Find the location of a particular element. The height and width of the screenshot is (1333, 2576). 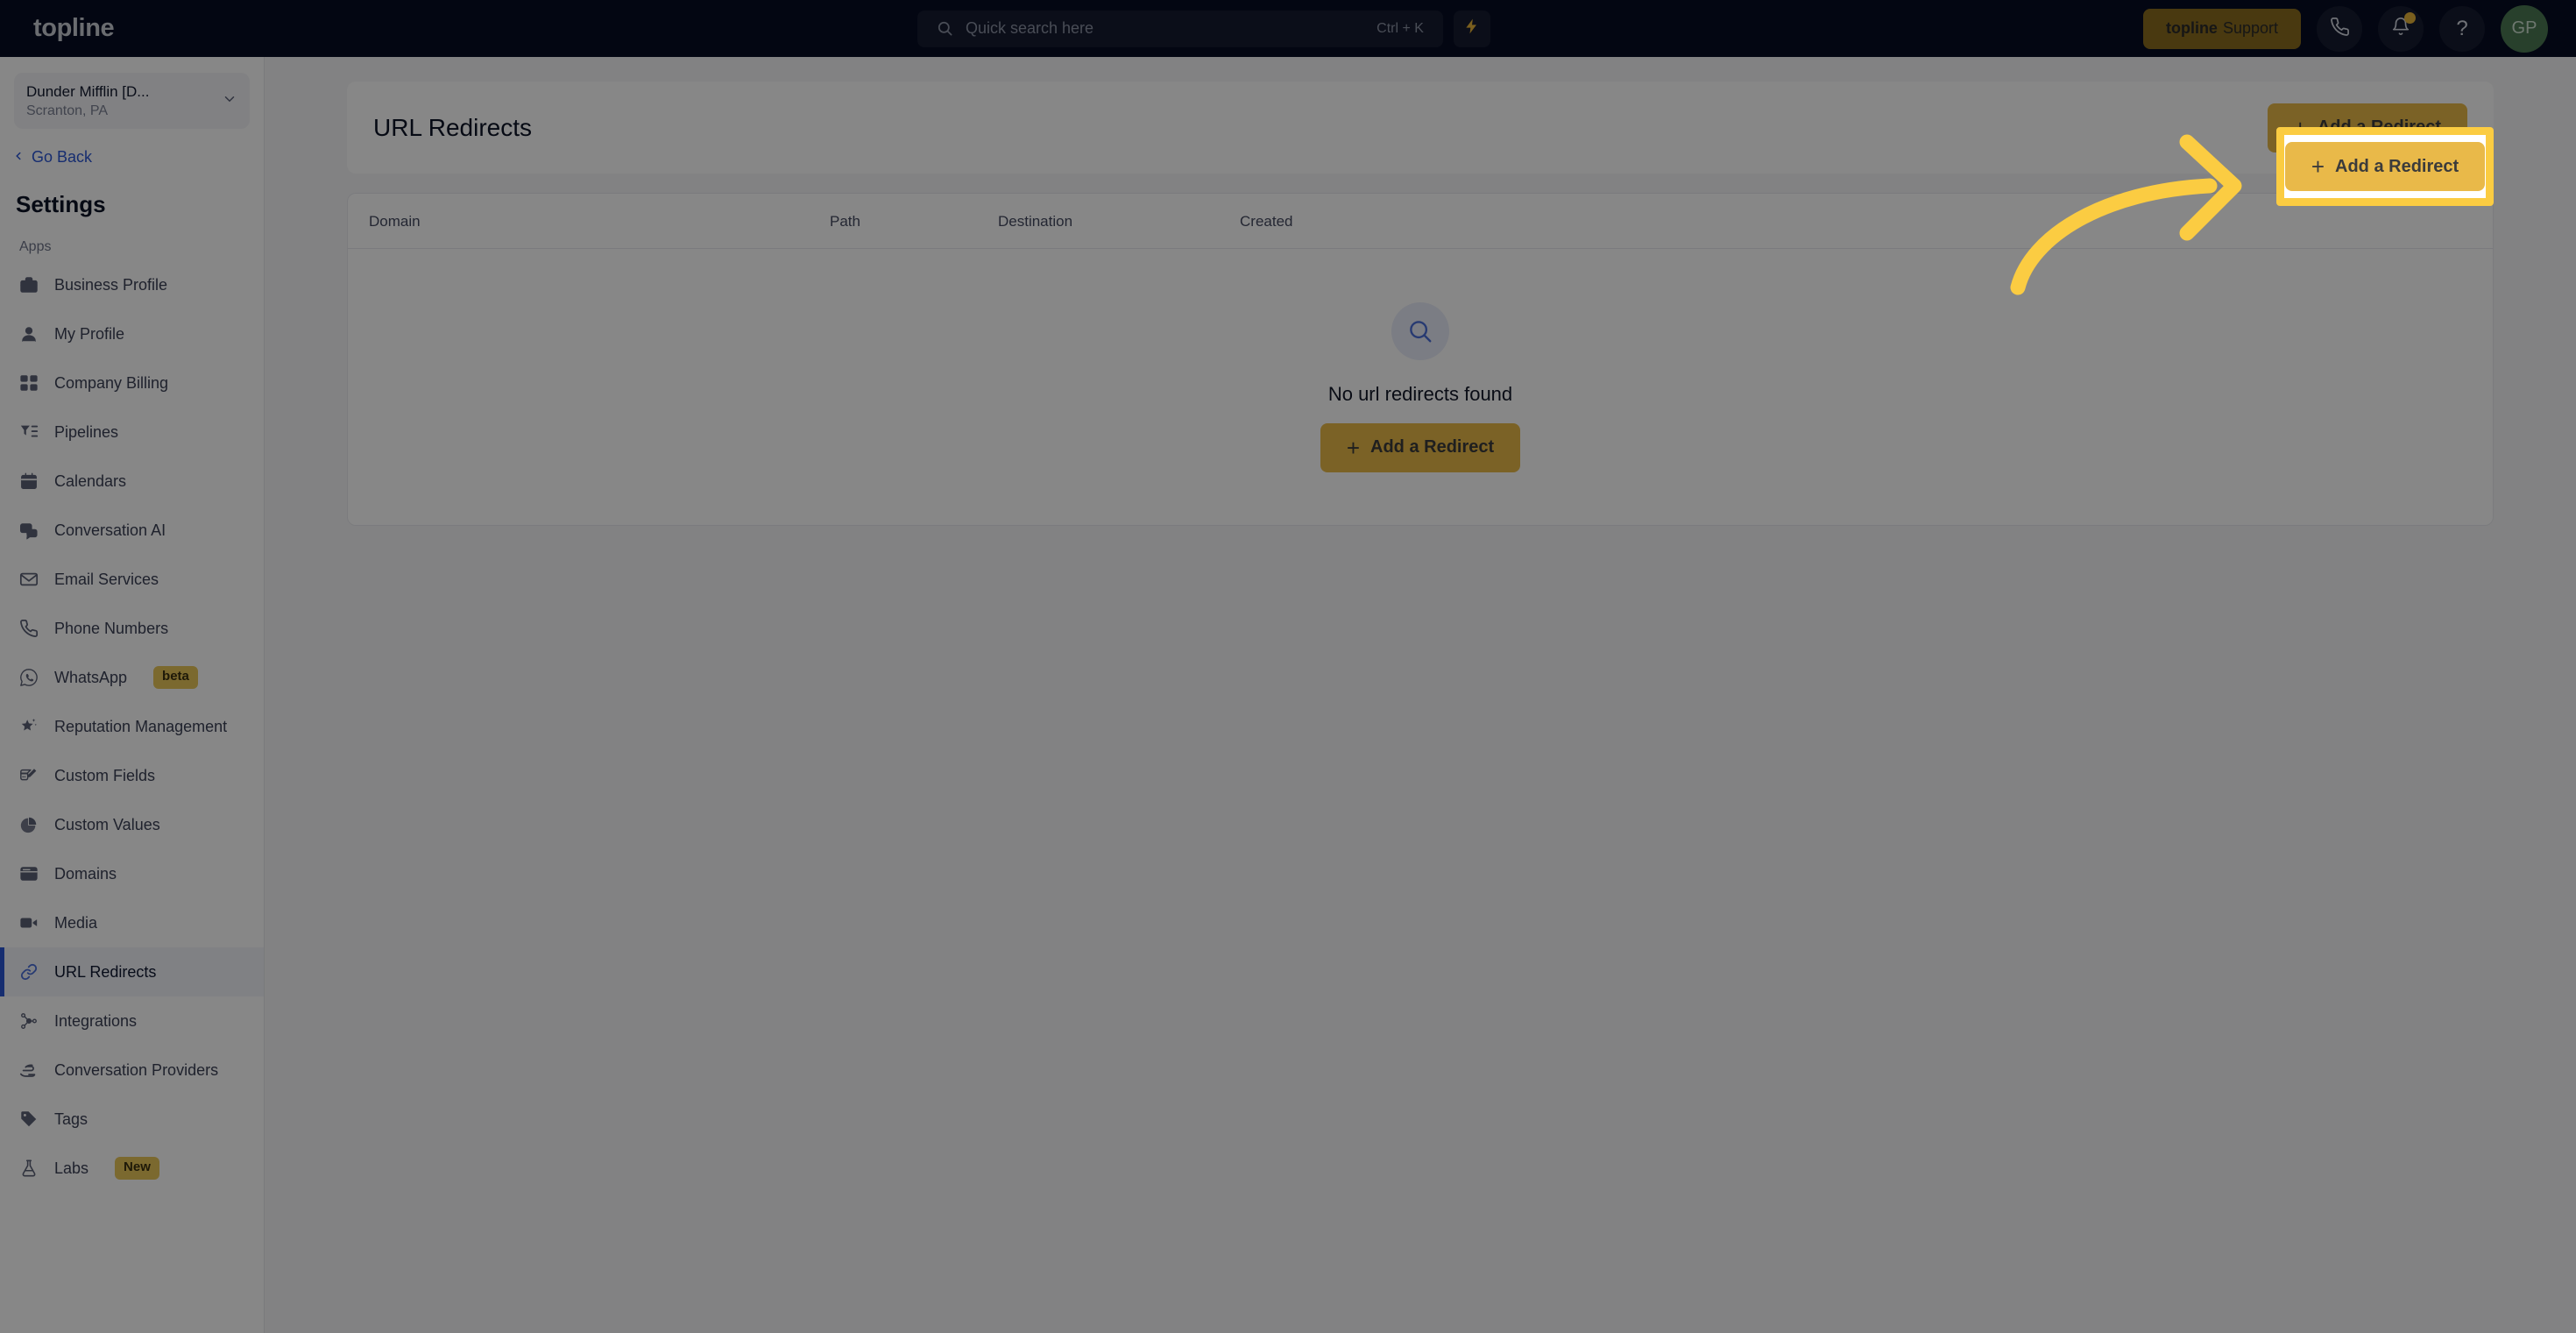

sidebar-item-label: Custom Fields is located at coordinates (105, 775).